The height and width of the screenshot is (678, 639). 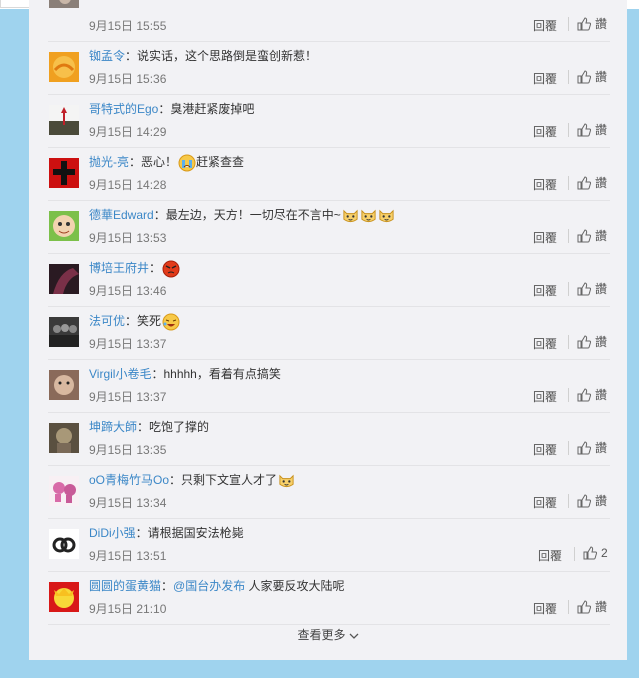 I want to click on mention-link: @国台办发布, so click(x=209, y=586).